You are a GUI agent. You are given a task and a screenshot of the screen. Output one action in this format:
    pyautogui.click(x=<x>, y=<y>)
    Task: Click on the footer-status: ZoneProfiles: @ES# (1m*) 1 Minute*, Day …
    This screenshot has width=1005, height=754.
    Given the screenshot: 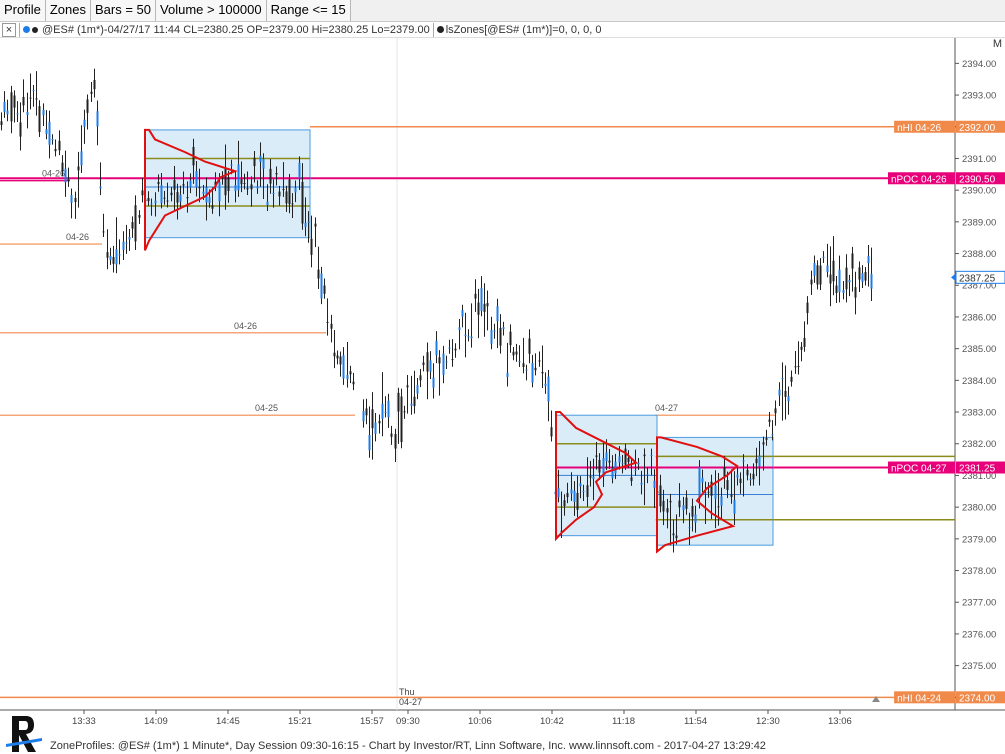 What is the action you would take?
    pyautogui.click(x=408, y=746)
    